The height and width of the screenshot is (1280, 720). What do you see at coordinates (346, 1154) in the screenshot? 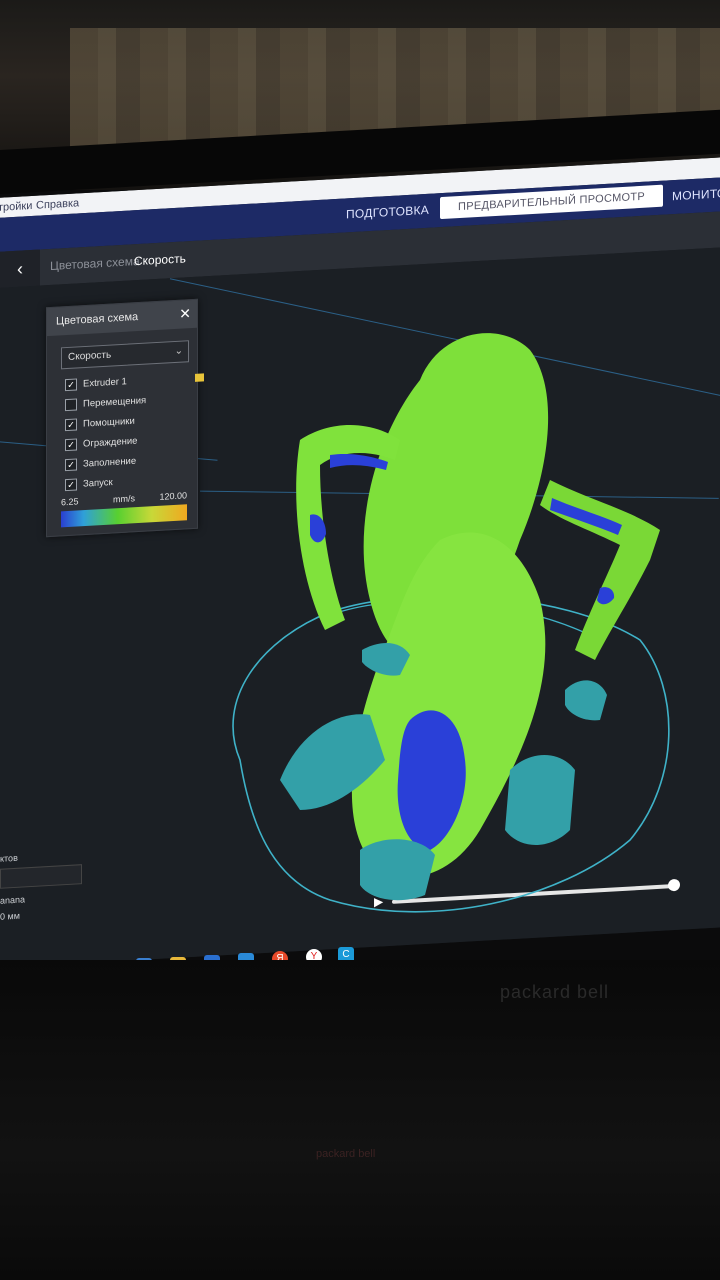
I see `monitor-brand-label-2: packard bell` at bounding box center [346, 1154].